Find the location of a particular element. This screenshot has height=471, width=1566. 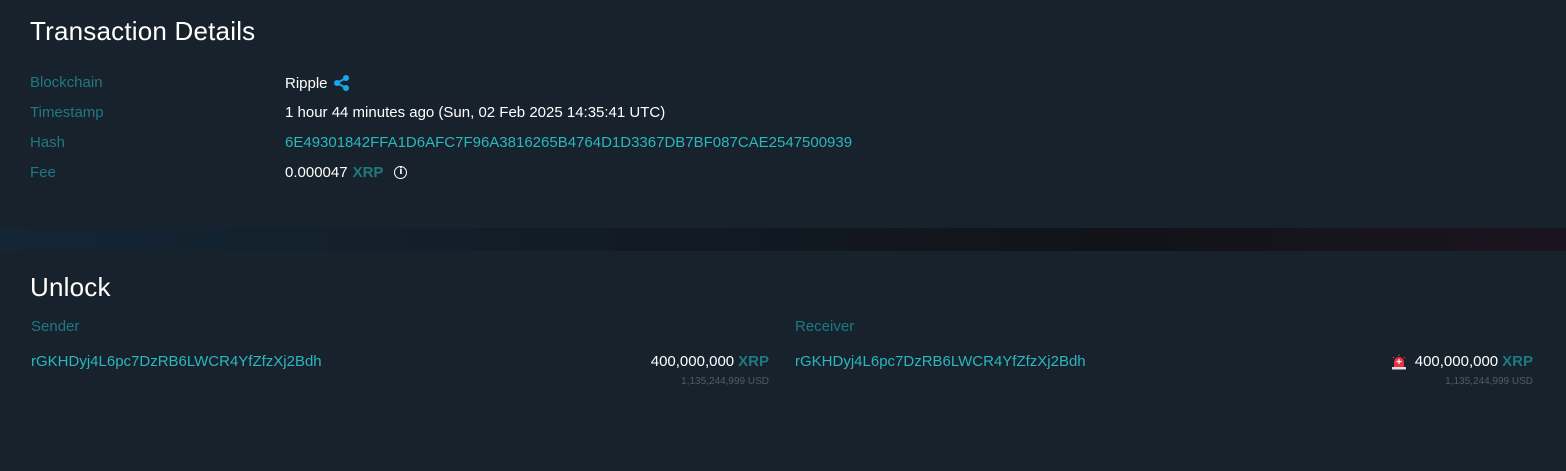

page-title: Transaction Details is located at coordinates (143, 31).